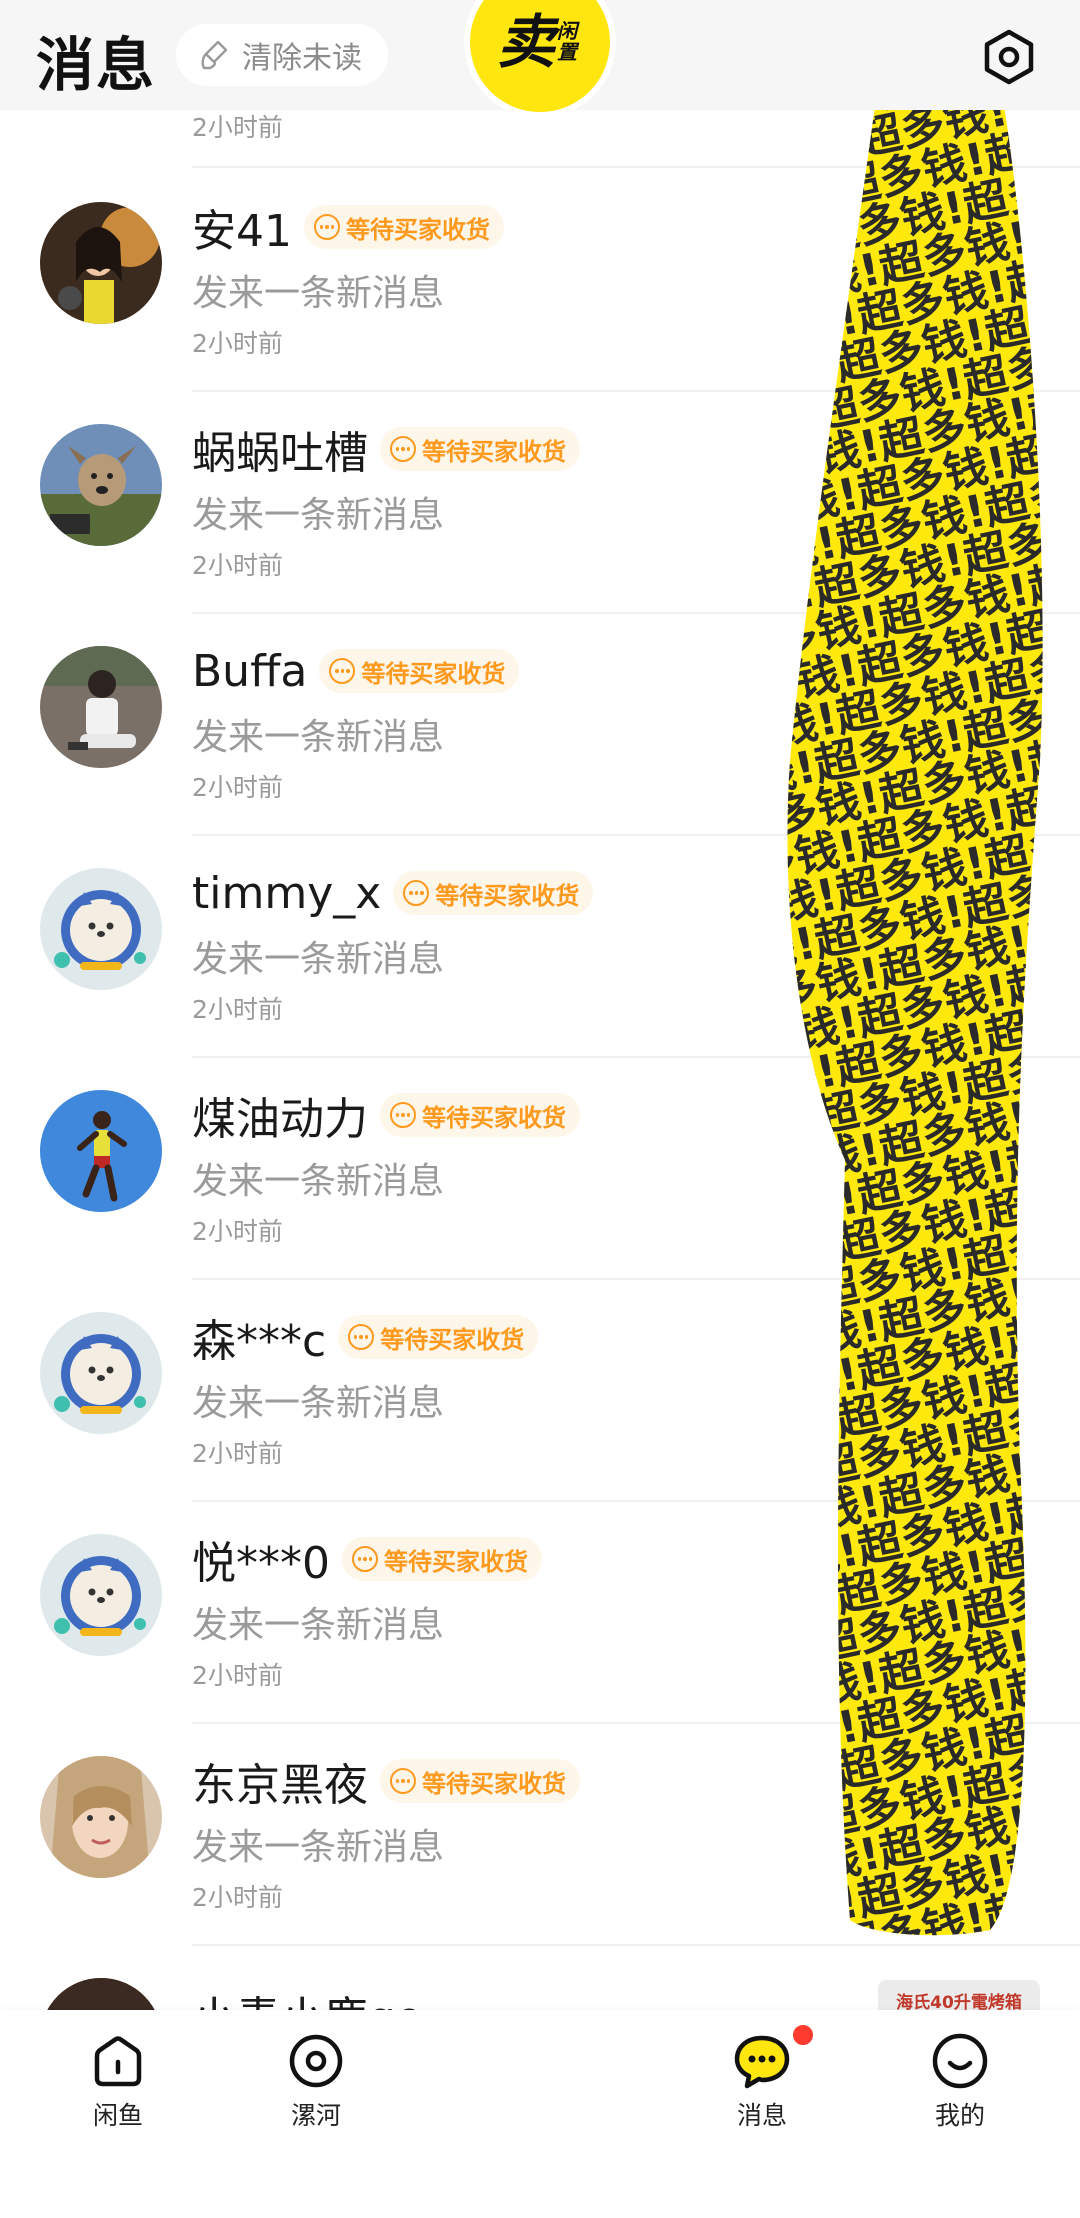 This screenshot has height=2218, width=1080. I want to click on name-line: 煤油动力 等待买家收货, so click(386, 1115).